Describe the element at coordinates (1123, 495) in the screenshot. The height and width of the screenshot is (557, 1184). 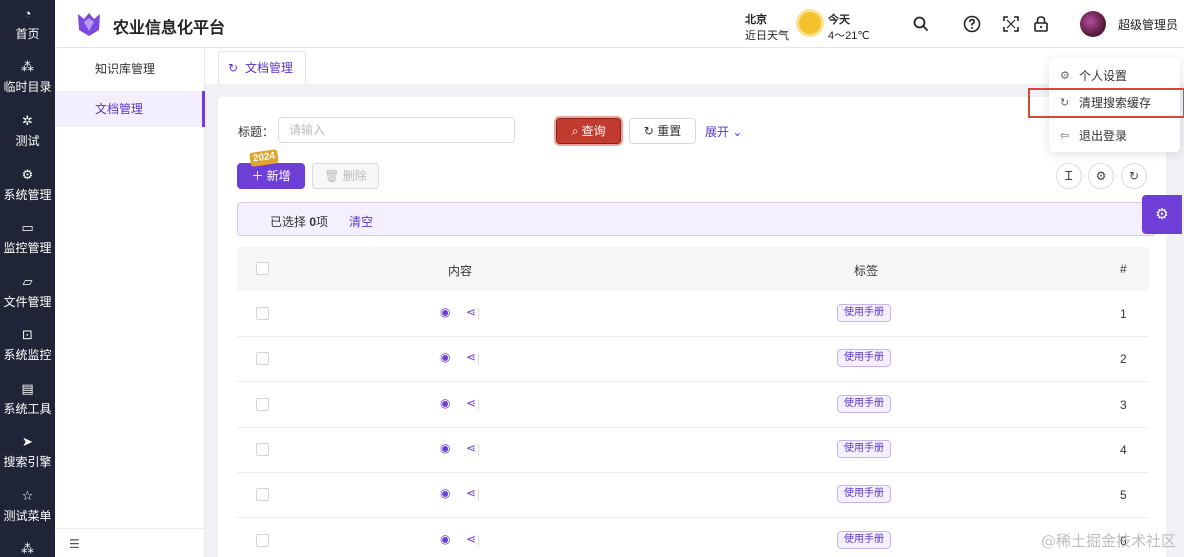
I see `row-index: 5` at that location.